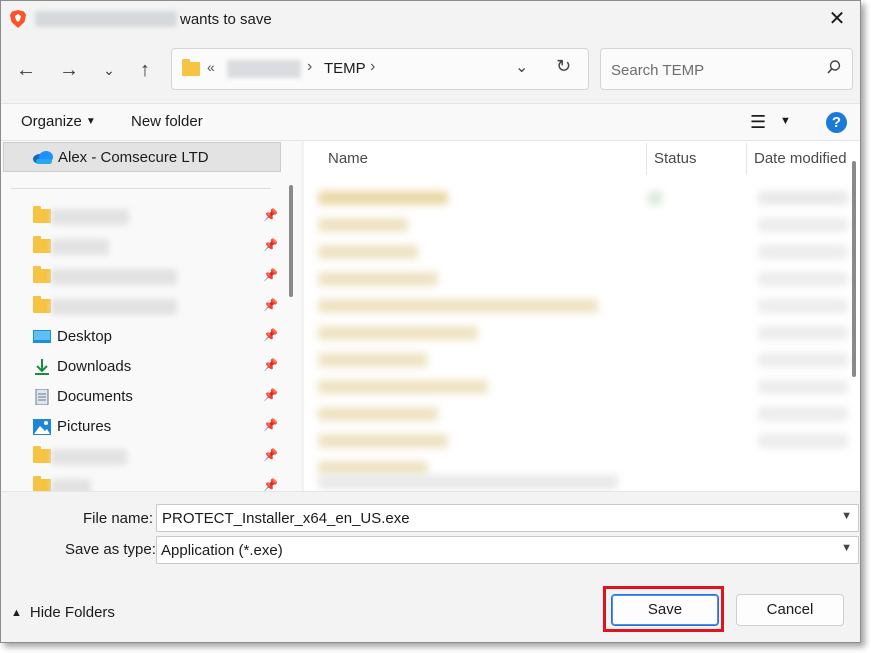 The height and width of the screenshot is (653, 871). Describe the element at coordinates (226, 19) in the screenshot. I see `dialog-title: wants to save` at that location.